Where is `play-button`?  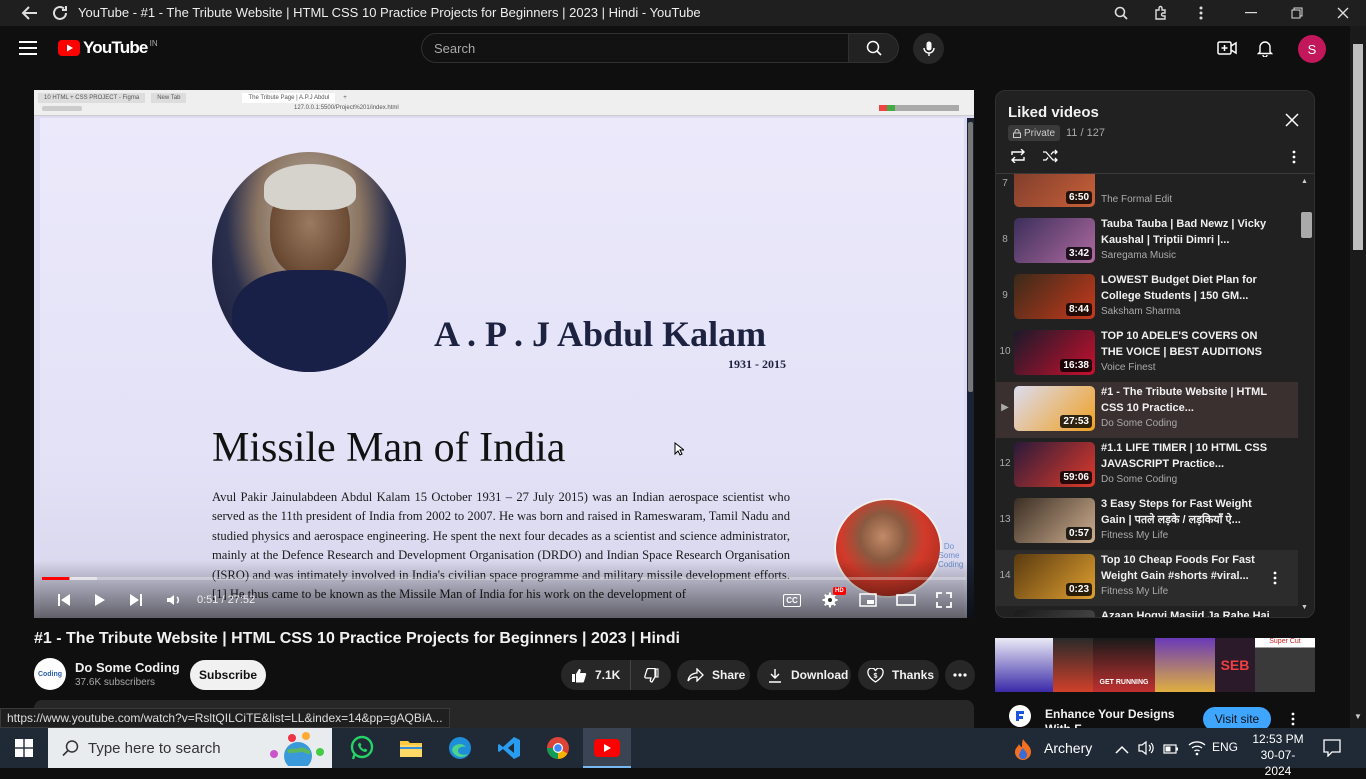
play-button is located at coordinates (100, 600).